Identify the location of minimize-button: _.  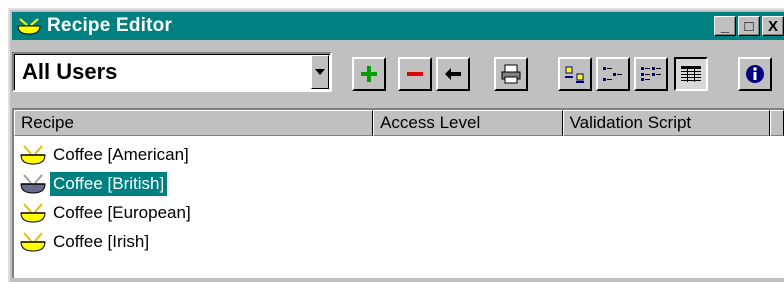
(725, 26).